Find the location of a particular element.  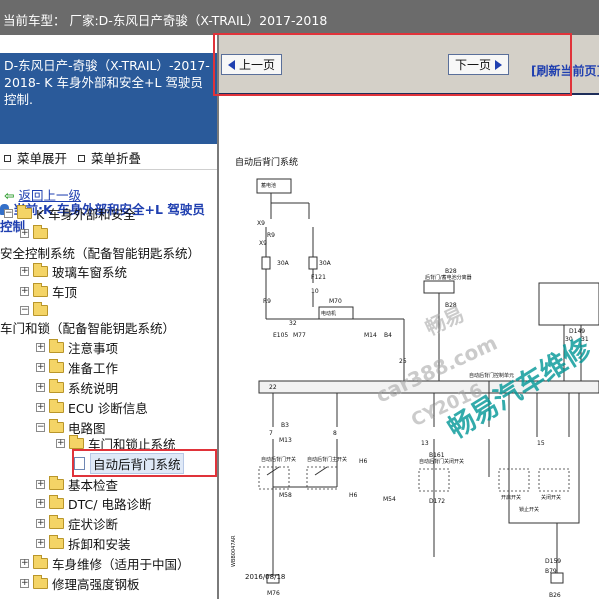

tree-item-label: 拆卸和安装 is located at coordinates (99, 544).